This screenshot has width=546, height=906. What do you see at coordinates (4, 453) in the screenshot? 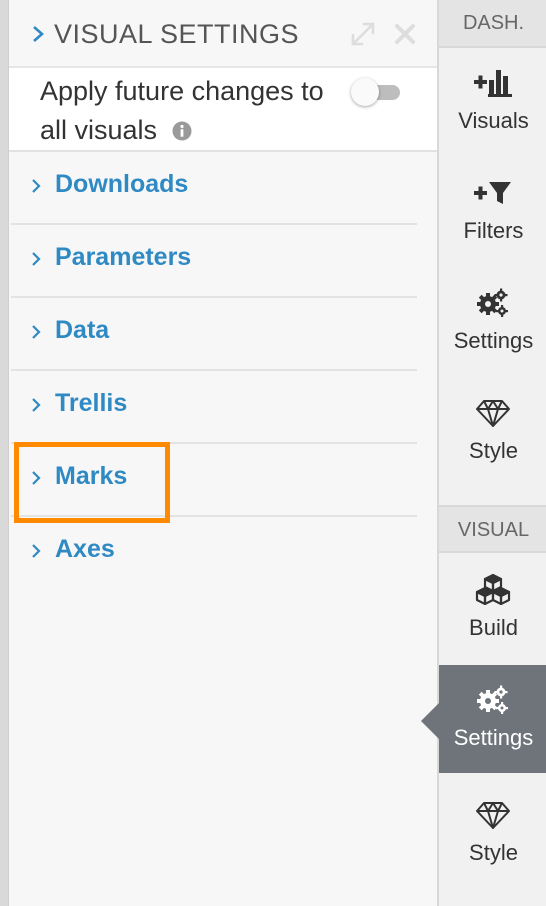
I see `left-edge-strip` at bounding box center [4, 453].